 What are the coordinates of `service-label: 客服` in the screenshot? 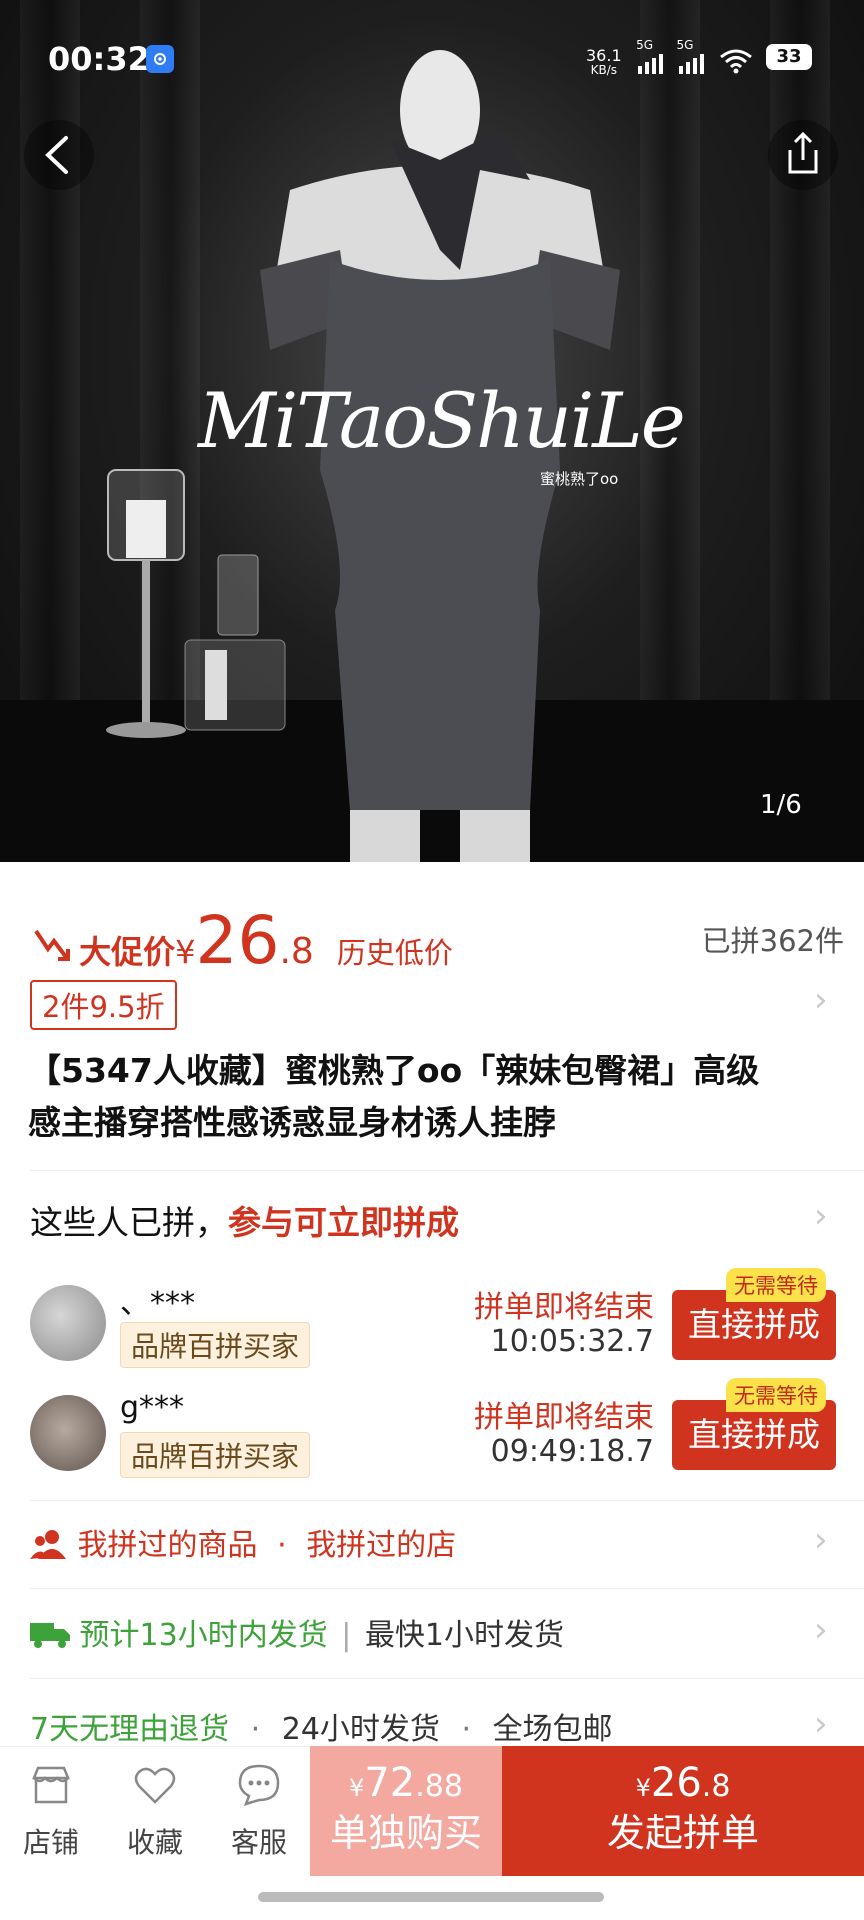 It's located at (258, 1842).